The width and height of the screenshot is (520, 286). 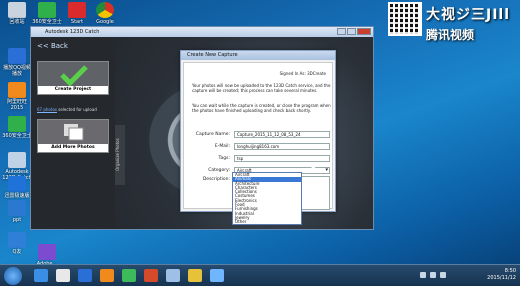 I want to click on desktop-icon-google: Google, so click(x=105, y=13).